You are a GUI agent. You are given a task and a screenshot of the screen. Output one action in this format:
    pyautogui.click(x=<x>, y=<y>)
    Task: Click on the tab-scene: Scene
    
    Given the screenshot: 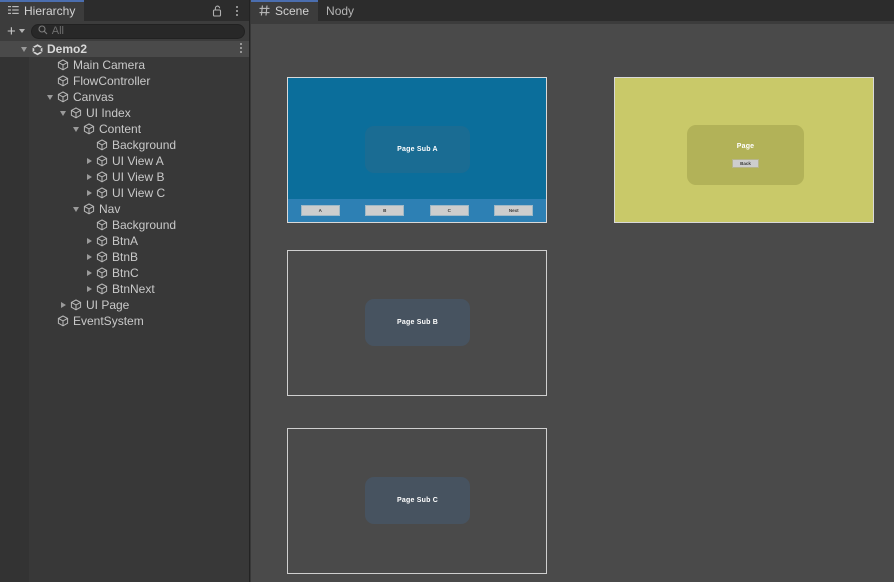 What is the action you would take?
    pyautogui.click(x=285, y=10)
    